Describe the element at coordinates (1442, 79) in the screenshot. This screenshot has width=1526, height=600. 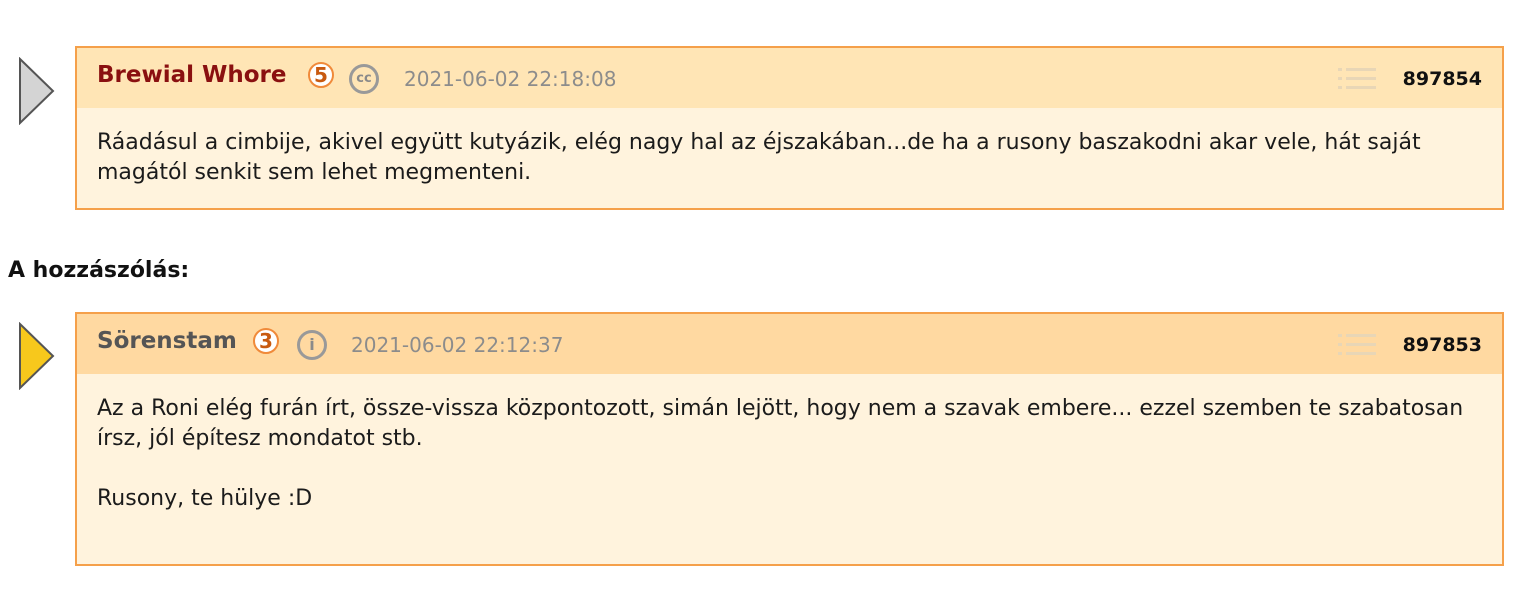
I see `post-id: 897854` at that location.